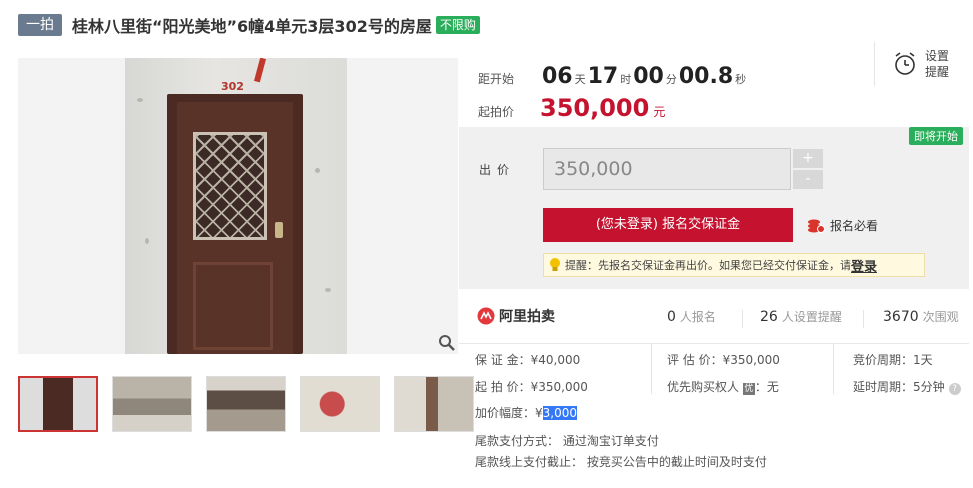  Describe the element at coordinates (603, 76) in the screenshot. I see `countdown-hours: 17` at that location.